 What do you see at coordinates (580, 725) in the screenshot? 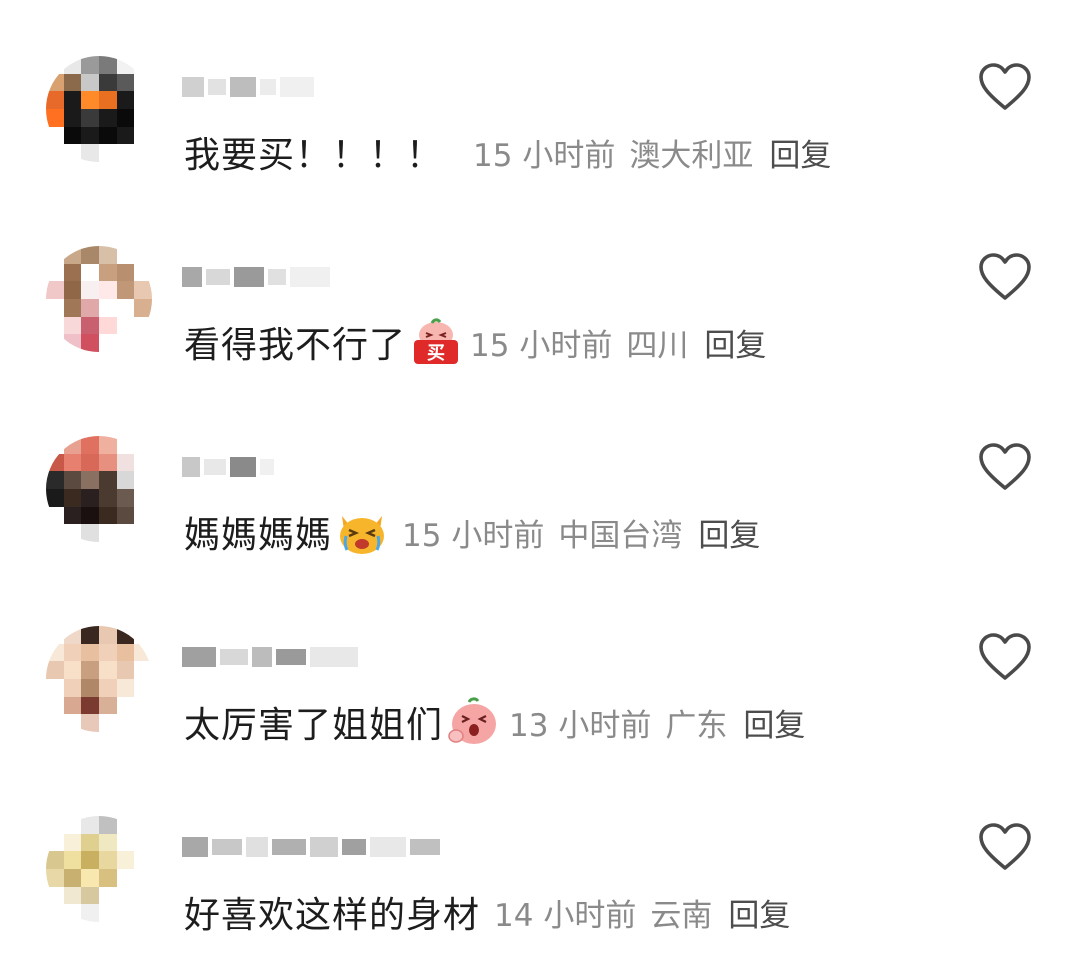
I see `comment-time: 13 小时前` at bounding box center [580, 725].